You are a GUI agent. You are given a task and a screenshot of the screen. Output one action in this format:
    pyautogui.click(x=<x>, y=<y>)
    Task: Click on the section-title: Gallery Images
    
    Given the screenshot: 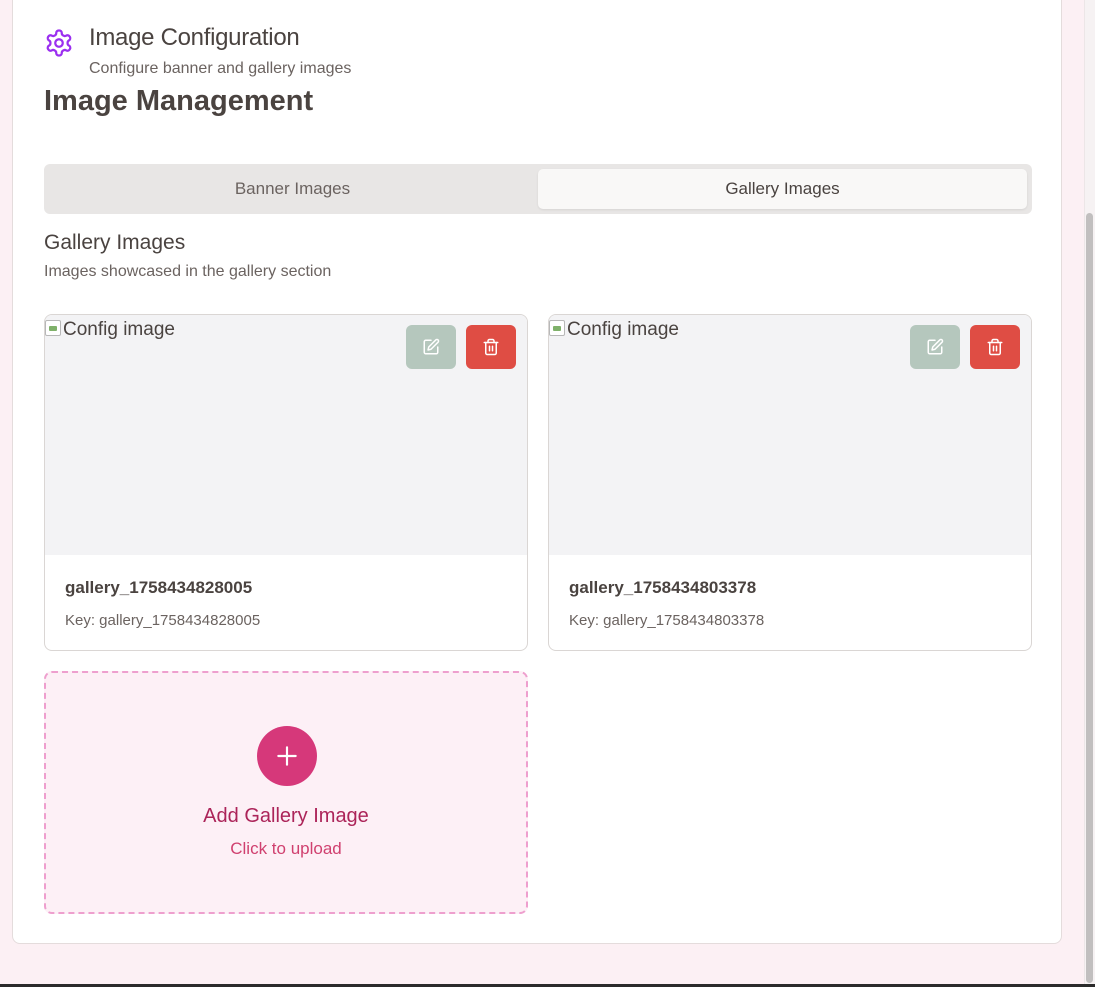 What is the action you would take?
    pyautogui.click(x=115, y=242)
    